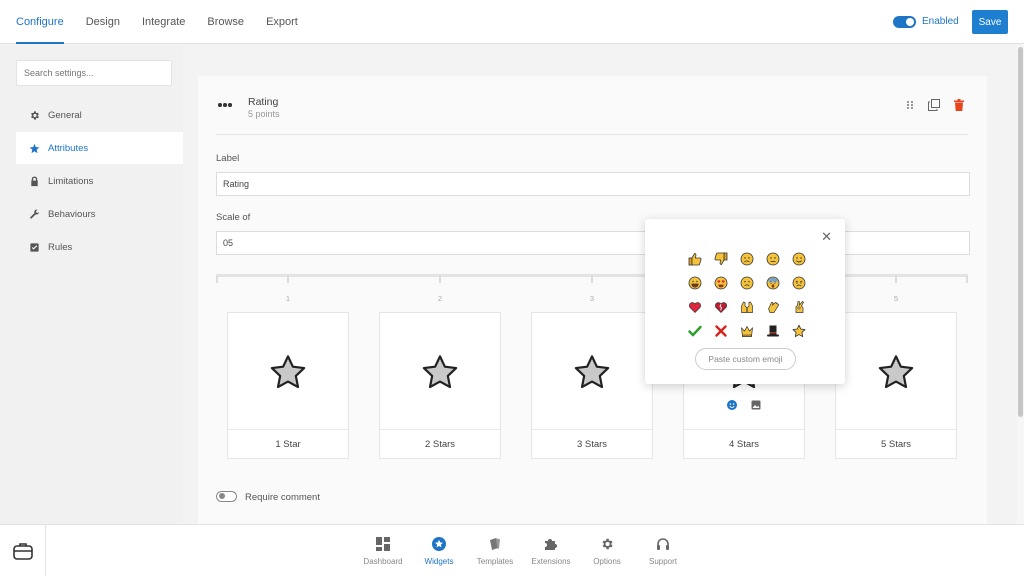 Image resolution: width=1024 pixels, height=576 pixels. What do you see at coordinates (440, 443) in the screenshot?
I see `card-label: 2 Stars` at bounding box center [440, 443].